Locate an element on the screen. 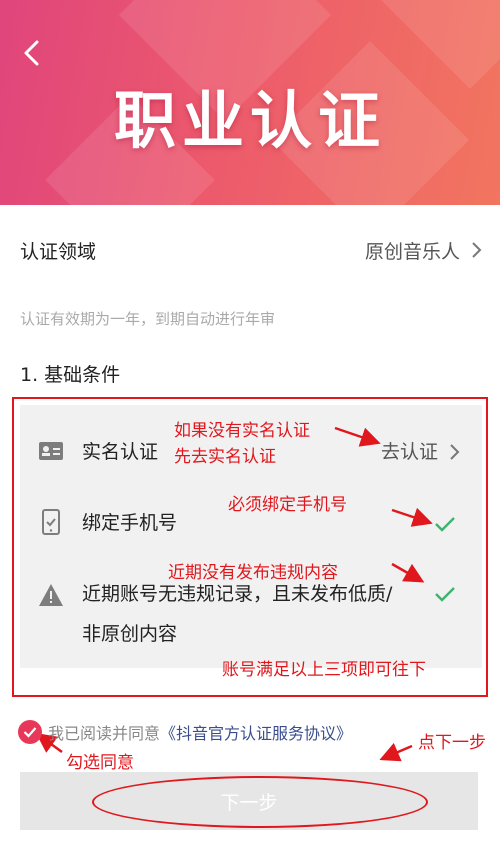  agreement-text: 我已阅读并同意 is located at coordinates (104, 733).